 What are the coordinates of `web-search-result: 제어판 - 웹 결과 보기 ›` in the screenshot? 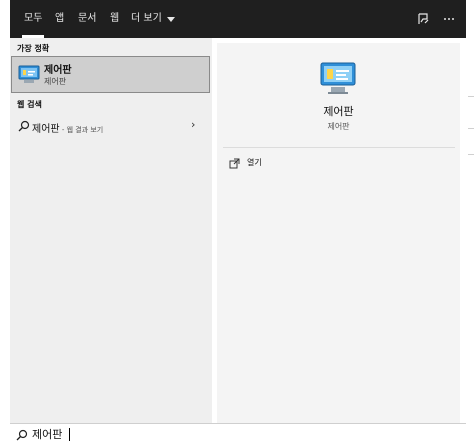 It's located at (111, 127).